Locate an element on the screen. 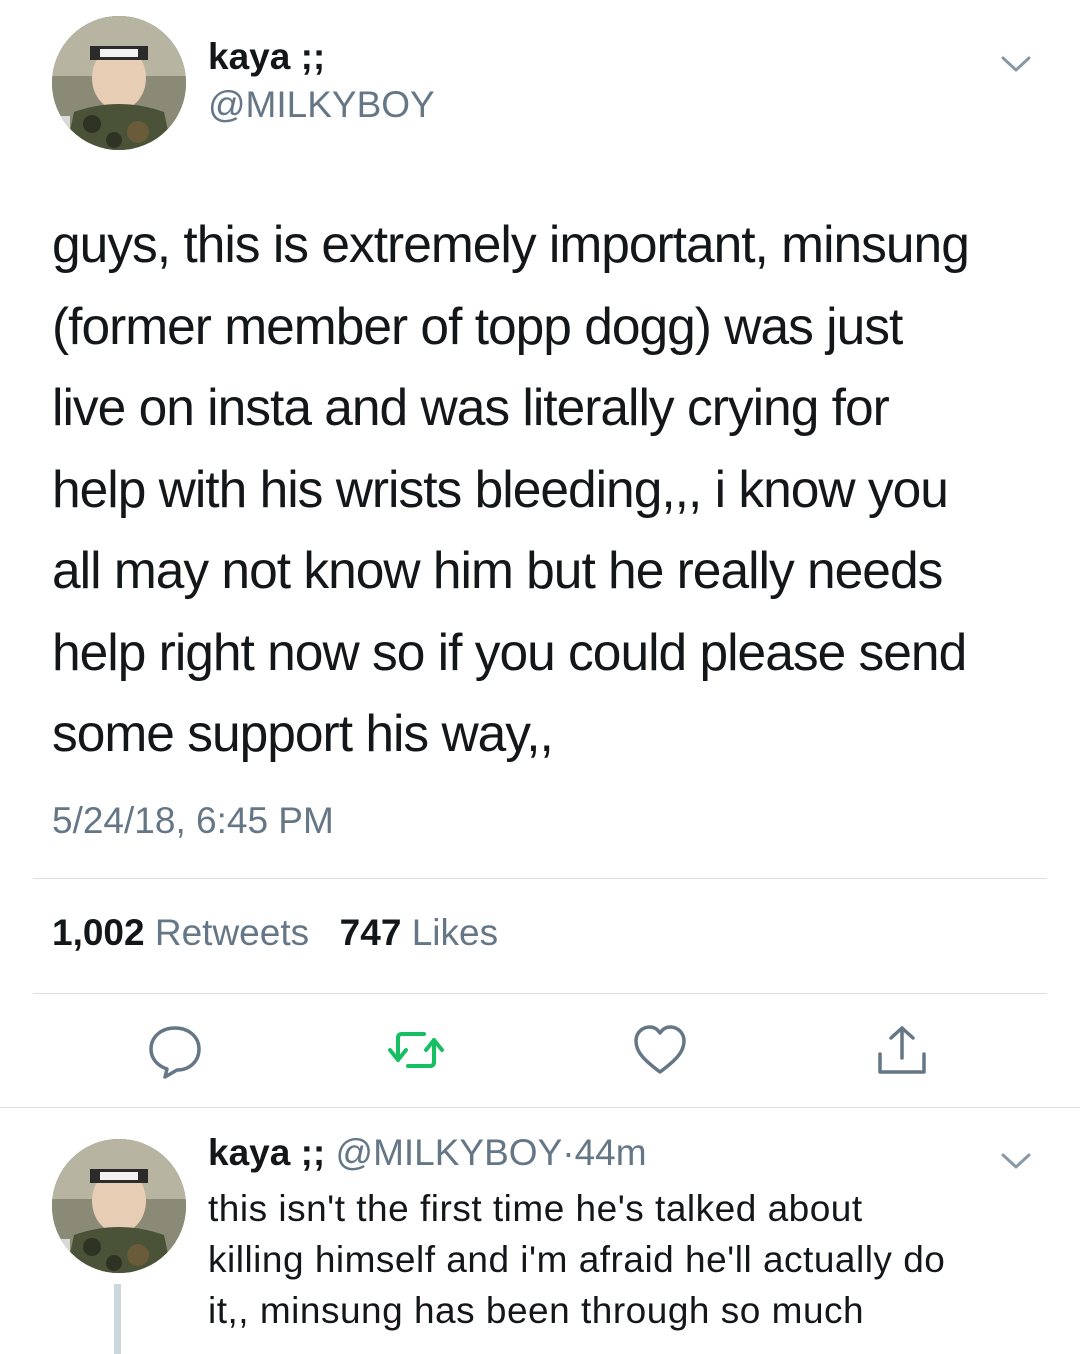 The image size is (1080, 1354). retweets-label: Retweets is located at coordinates (232, 932).